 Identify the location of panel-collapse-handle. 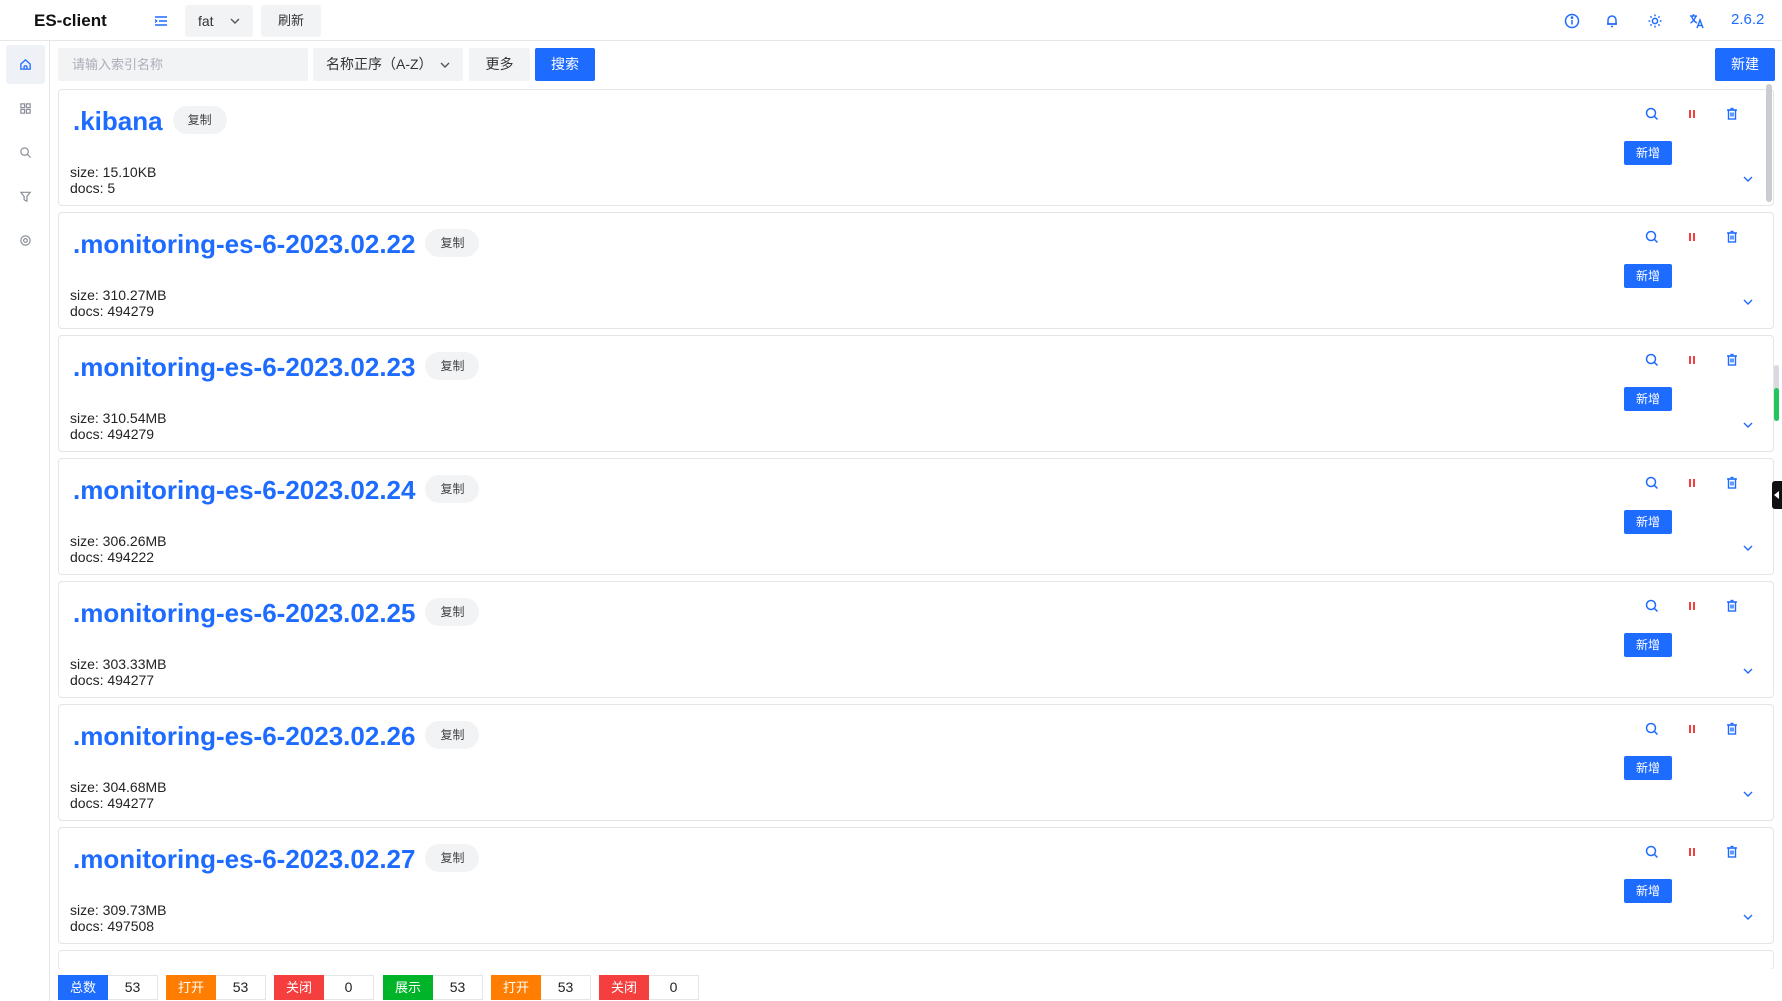
(1777, 495).